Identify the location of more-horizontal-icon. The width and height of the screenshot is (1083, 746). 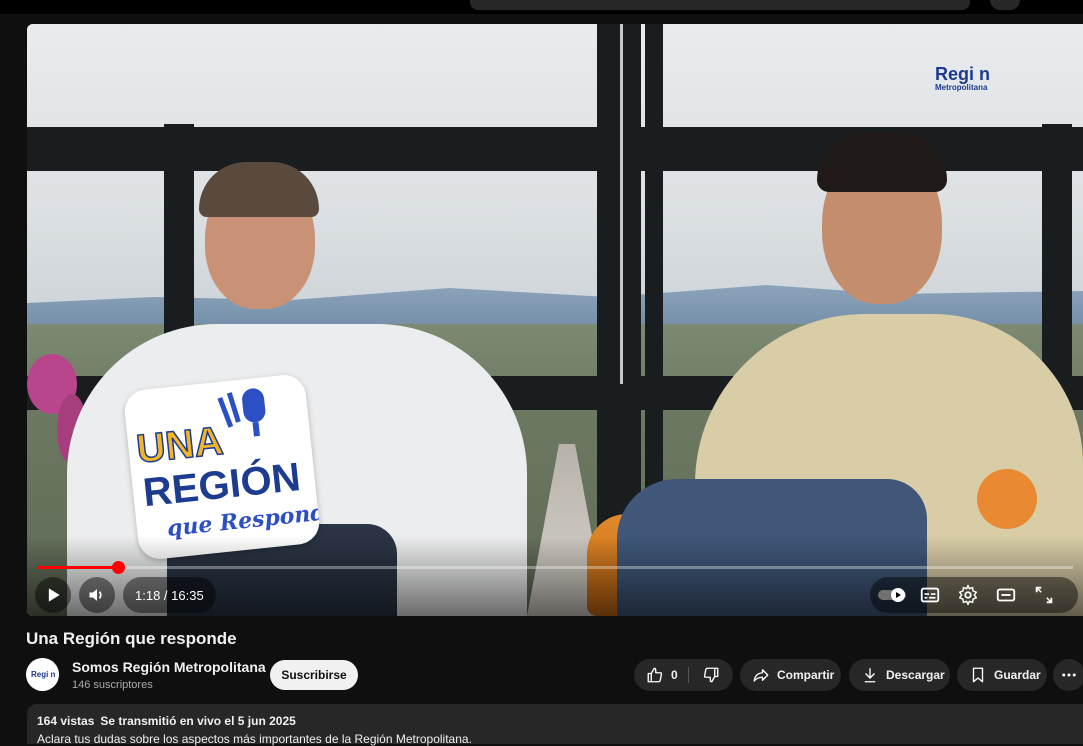
(1069, 675).